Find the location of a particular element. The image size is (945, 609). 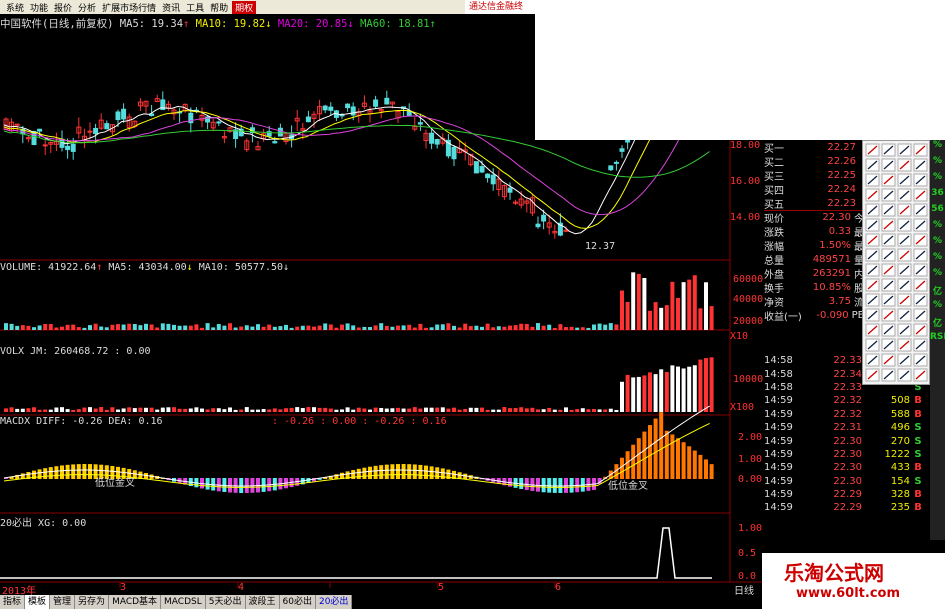

low-price-label: 12.37 is located at coordinates (600, 246).